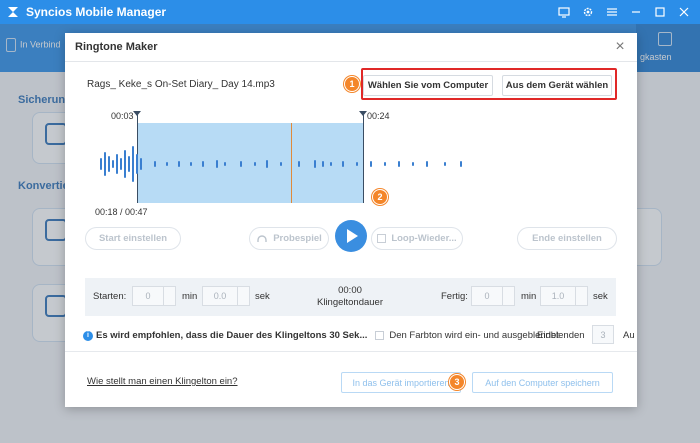  I want to click on selection-start-time: 00:03, so click(122, 116).